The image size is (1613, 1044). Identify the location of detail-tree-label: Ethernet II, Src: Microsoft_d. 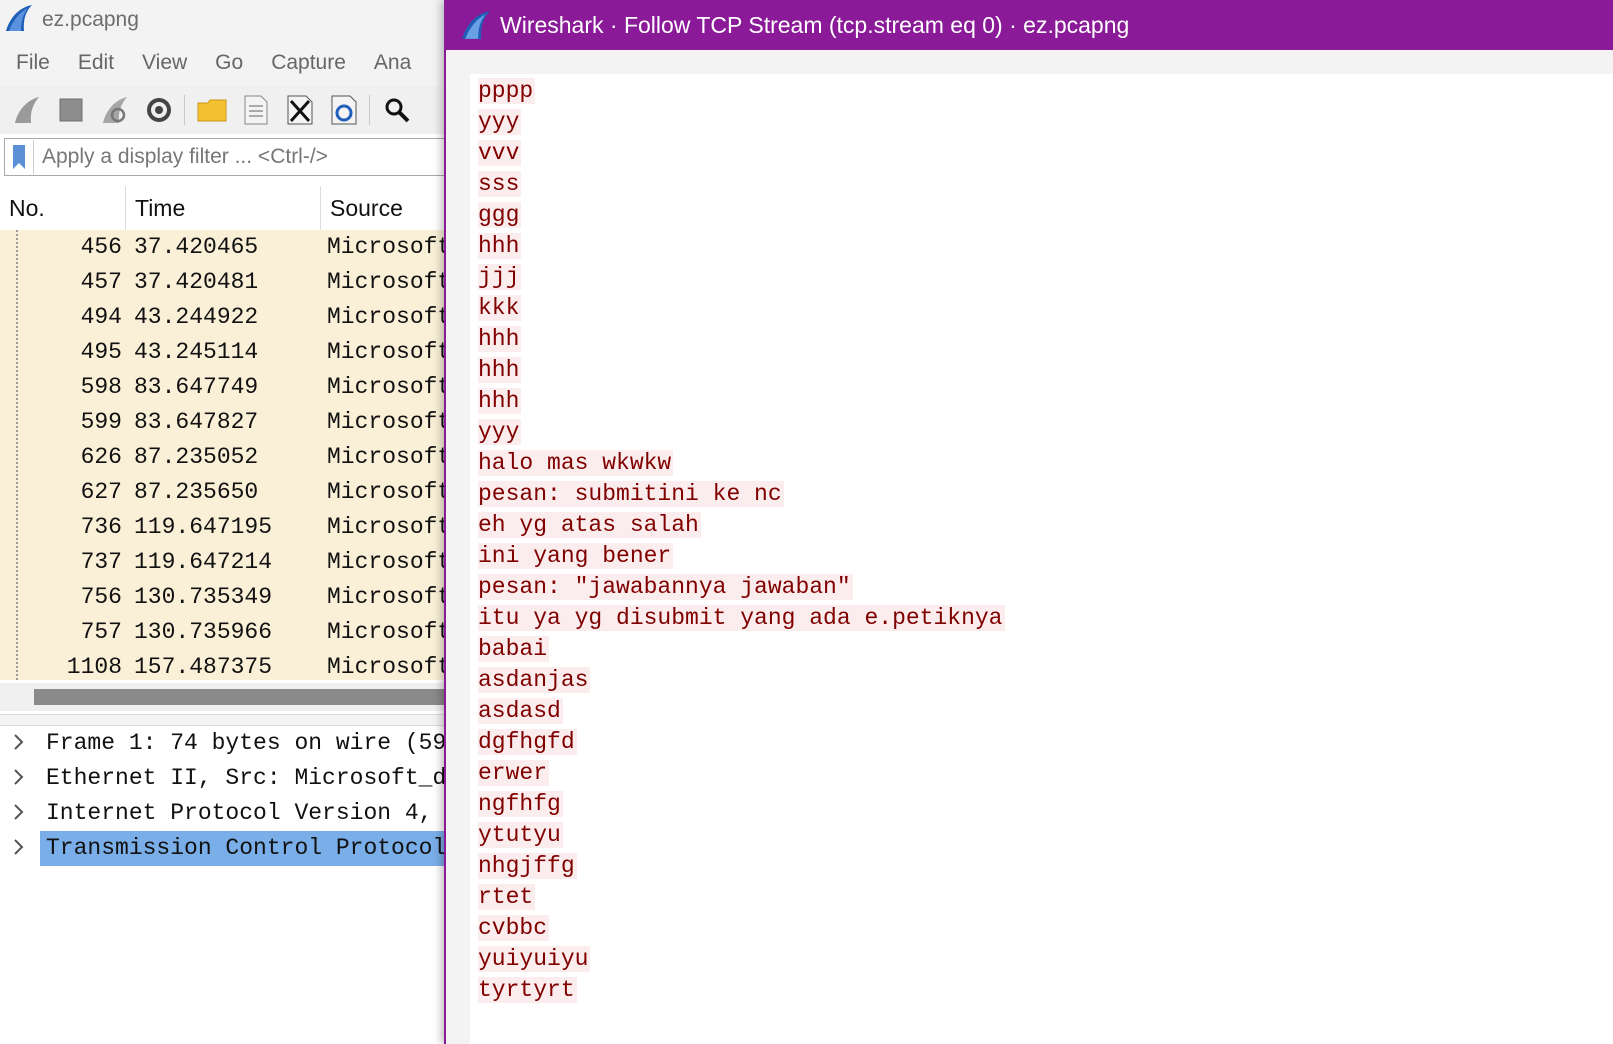
(246, 778).